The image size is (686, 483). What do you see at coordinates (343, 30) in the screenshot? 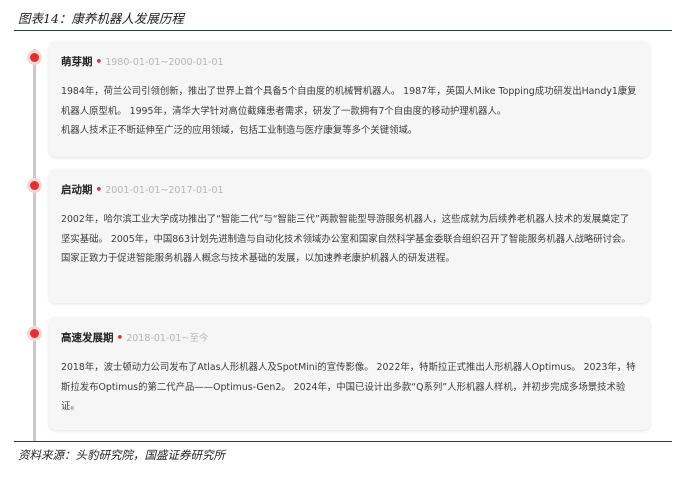
I see `top-rule` at bounding box center [343, 30].